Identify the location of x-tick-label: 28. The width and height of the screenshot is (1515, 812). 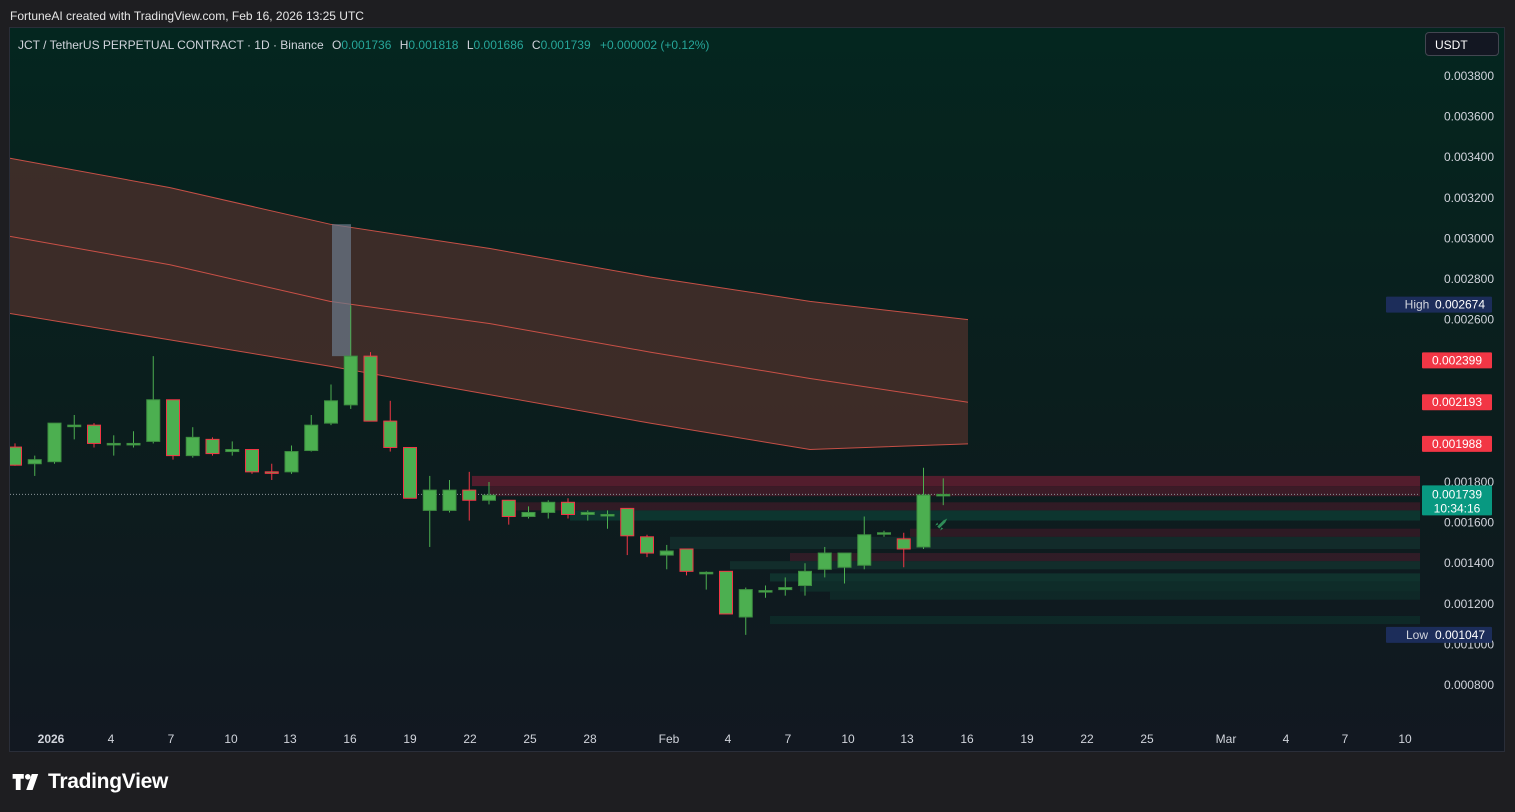
(590, 739).